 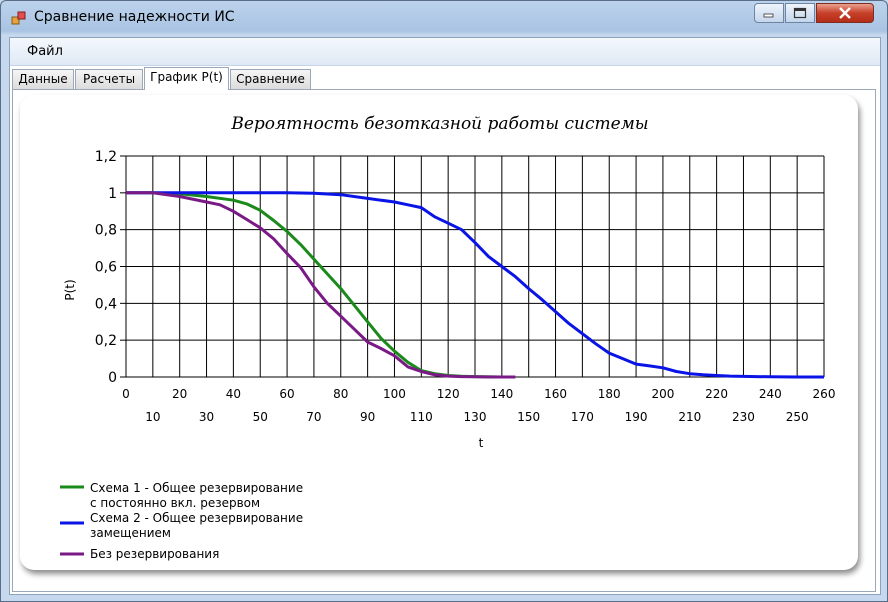 I want to click on legend-label: Без резервирования, so click(x=154, y=554).